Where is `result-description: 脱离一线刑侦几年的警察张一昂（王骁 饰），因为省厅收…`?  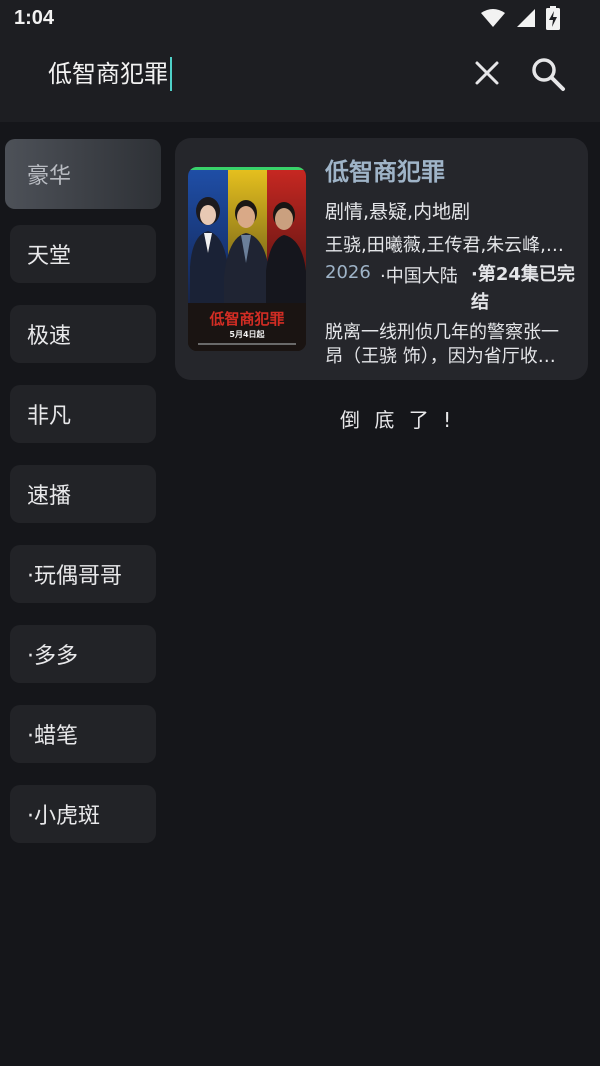
result-description: 脱离一线刑侦几年的警察张一昂（王骁 饰），因为省厅收… is located at coordinates (442, 344).